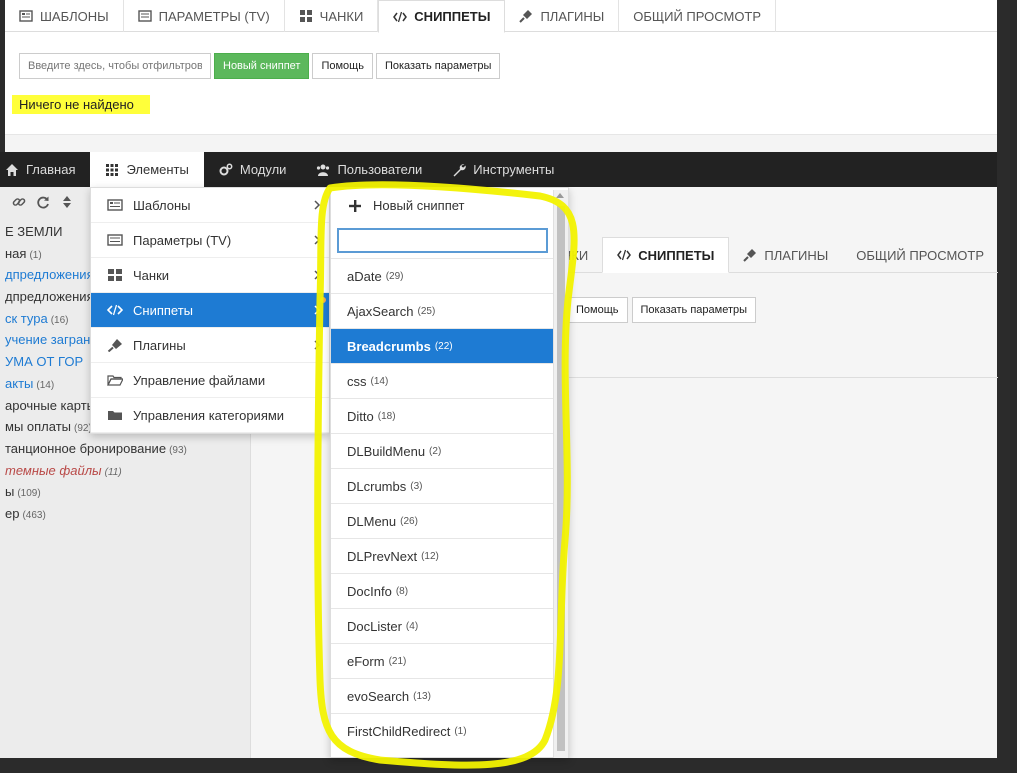  I want to click on snippet-id: (12), so click(430, 556).